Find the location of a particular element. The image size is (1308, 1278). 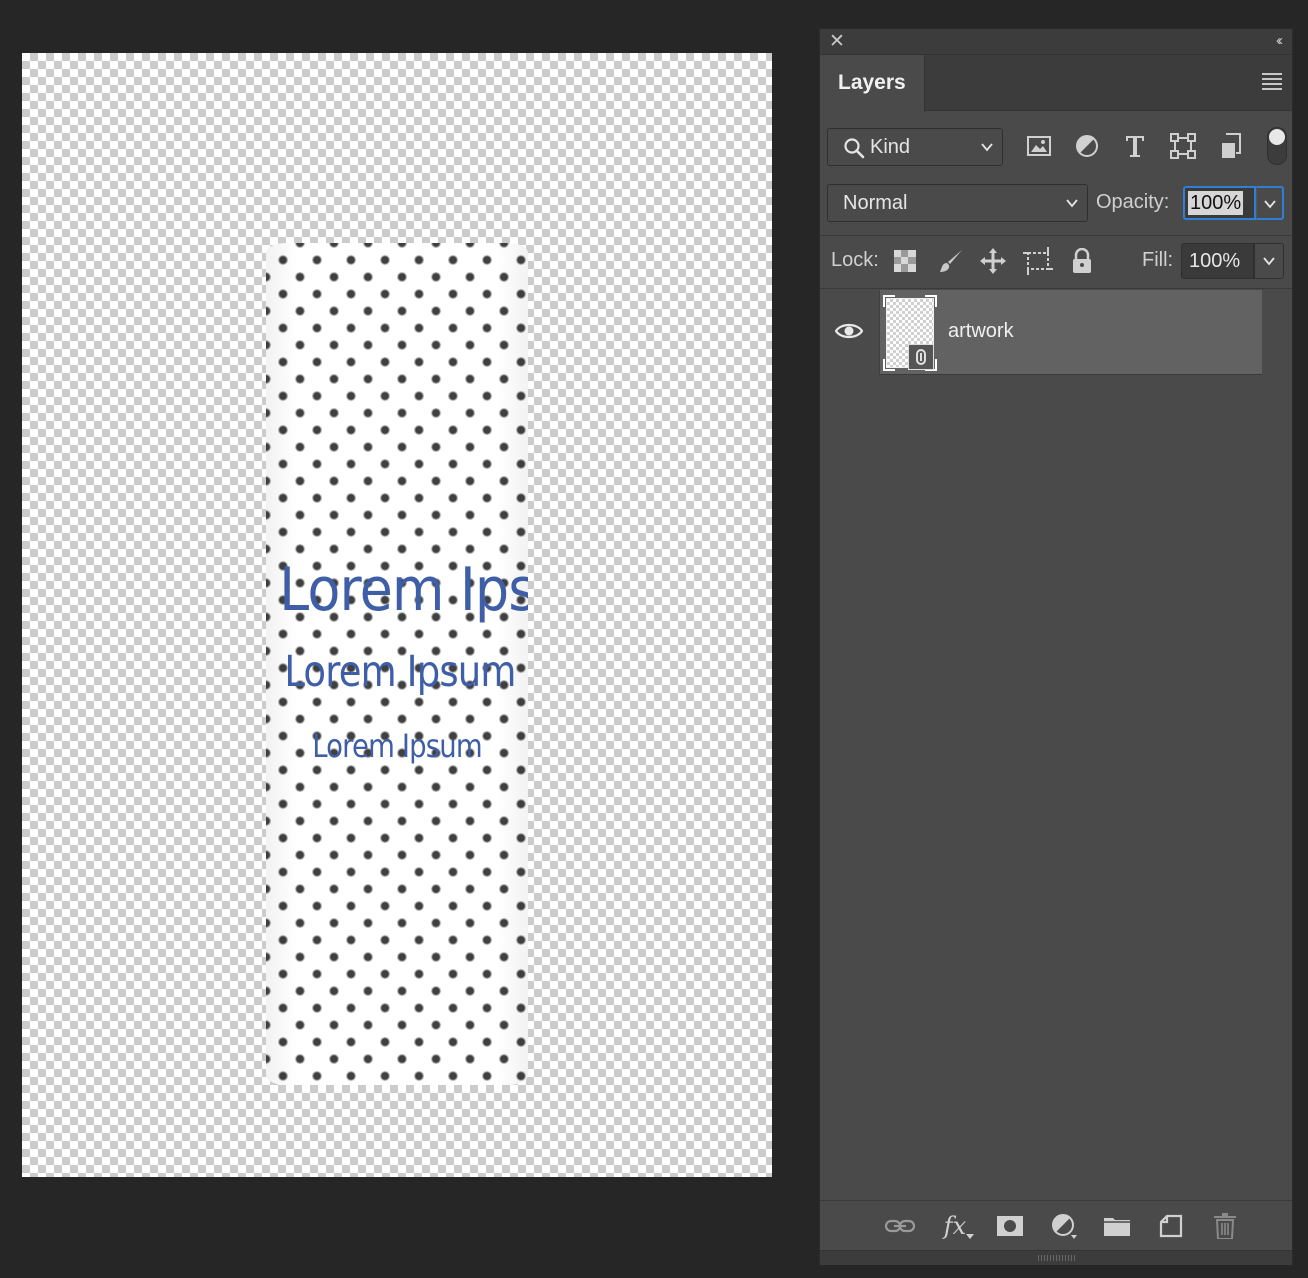

opacity-label: Opacity: is located at coordinates (1133, 202).